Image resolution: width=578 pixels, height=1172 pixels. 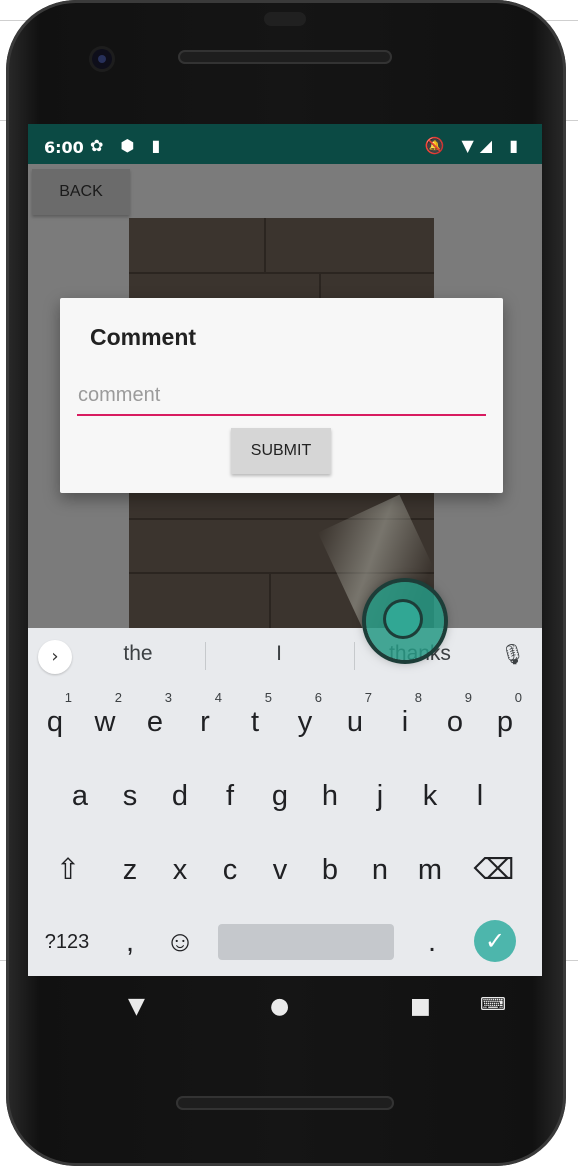 I want to click on nav-home-icon: ●, so click(x=279, y=1006).